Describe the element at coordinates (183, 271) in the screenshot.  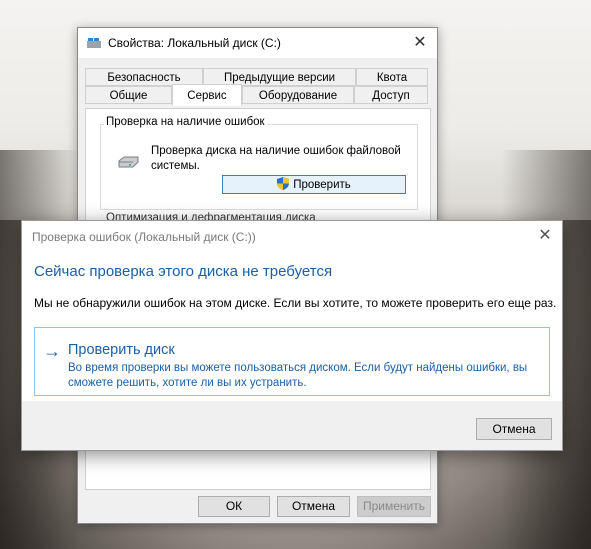
I see `dialog-heading: Сейчас проверка этого диска не требуется` at that location.